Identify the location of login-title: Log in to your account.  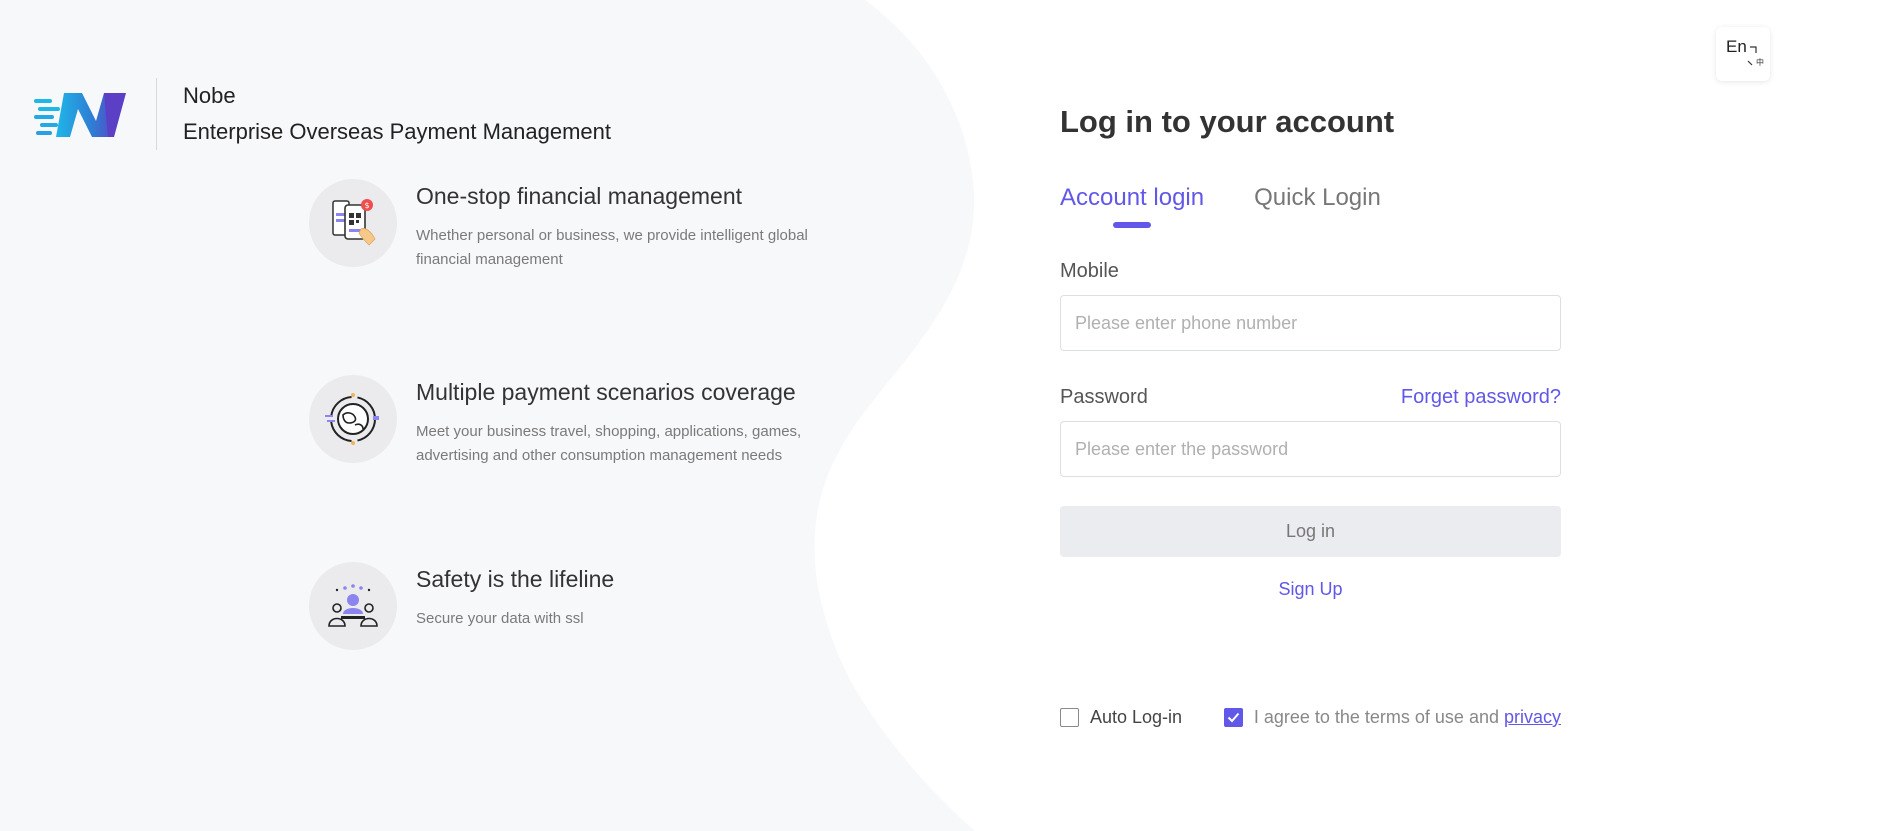
(1227, 121).